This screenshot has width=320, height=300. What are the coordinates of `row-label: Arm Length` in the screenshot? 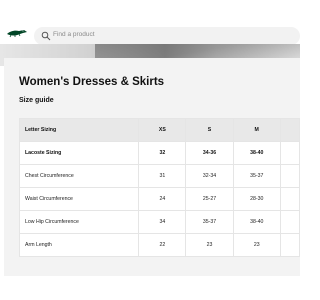 It's located at (79, 245).